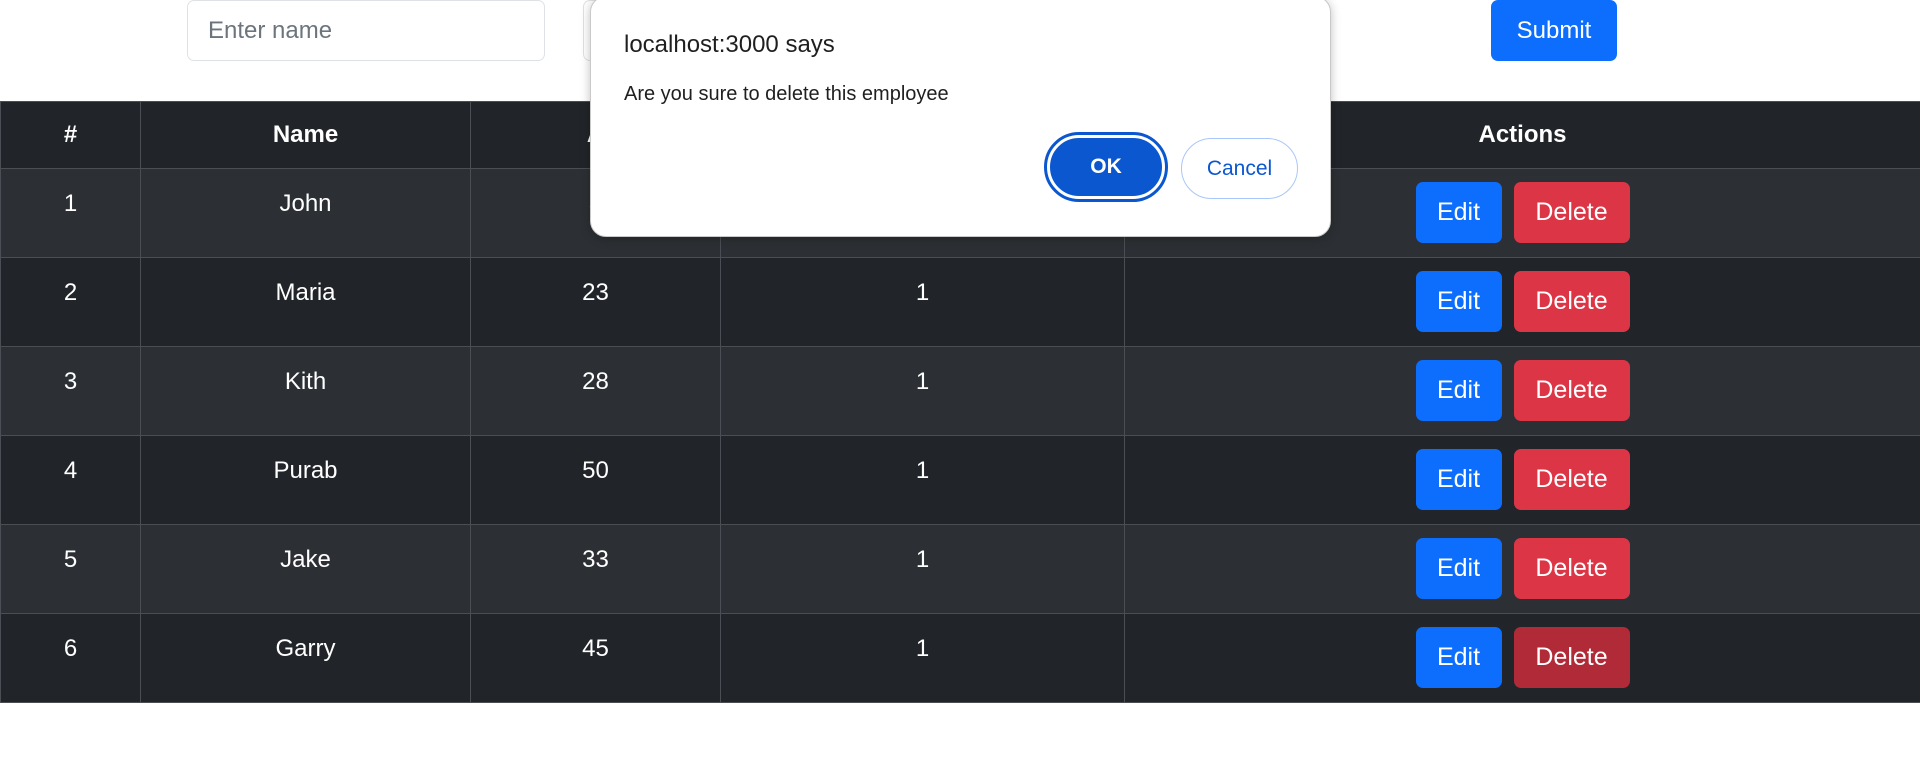  What do you see at coordinates (305, 213) in the screenshot?
I see `cell-name: John` at bounding box center [305, 213].